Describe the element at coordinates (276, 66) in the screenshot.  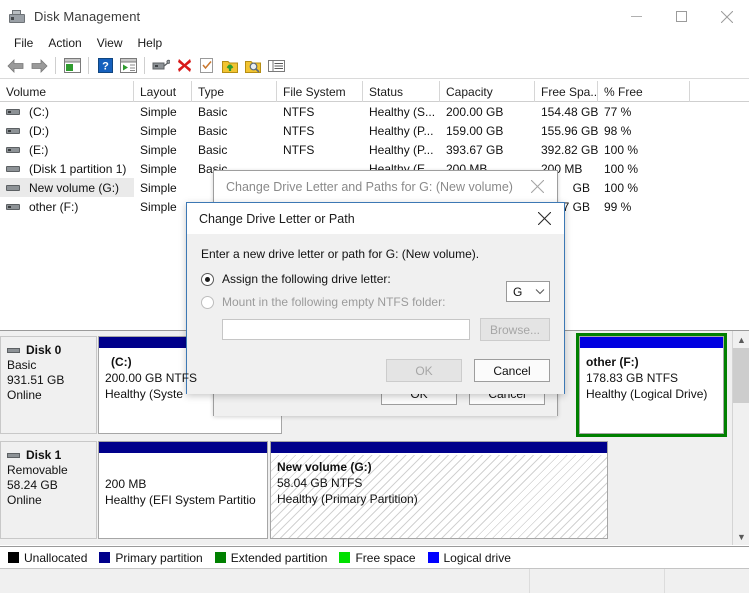
I see `detail-view-icon` at that location.